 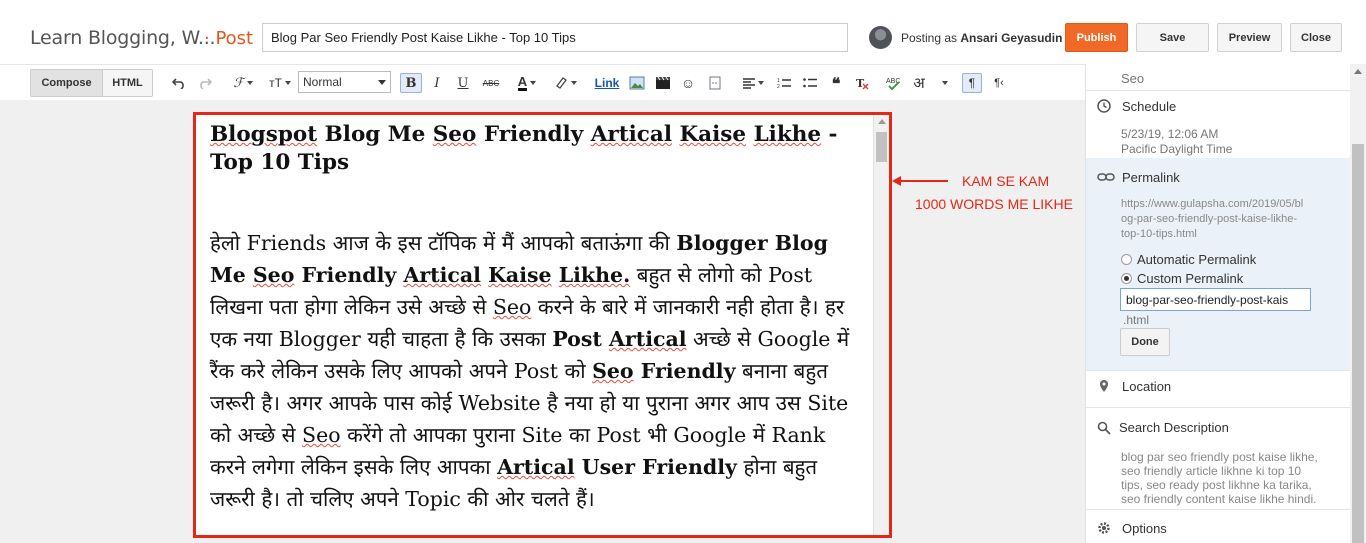 What do you see at coordinates (243, 83) in the screenshot?
I see `font-family-icon: ℱ` at bounding box center [243, 83].